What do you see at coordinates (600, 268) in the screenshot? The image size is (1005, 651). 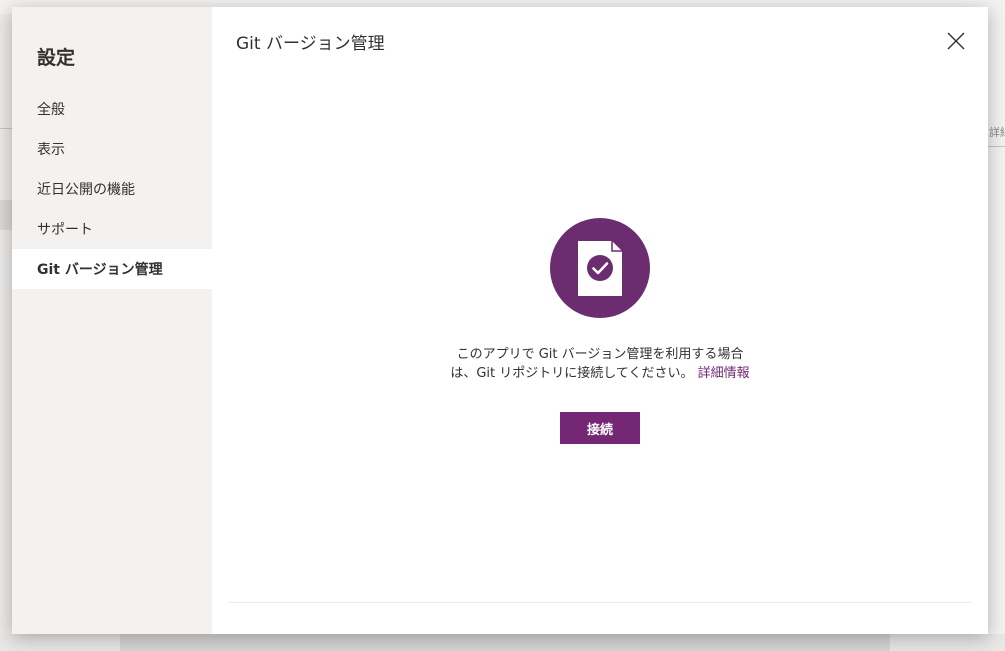 I see `document-check-icon` at bounding box center [600, 268].